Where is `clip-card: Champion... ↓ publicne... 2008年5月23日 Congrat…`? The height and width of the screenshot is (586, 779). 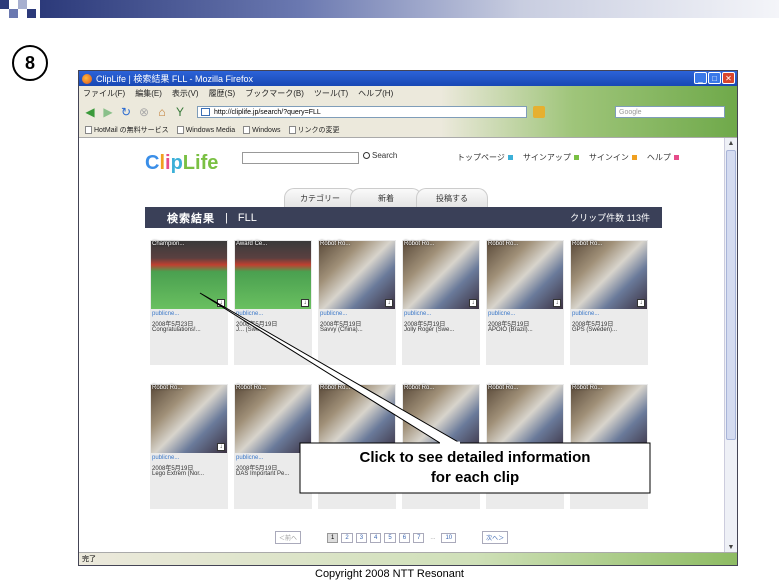 clip-card: Champion... ↓ publicne... 2008年5月23日 Congrat… is located at coordinates (189, 302).